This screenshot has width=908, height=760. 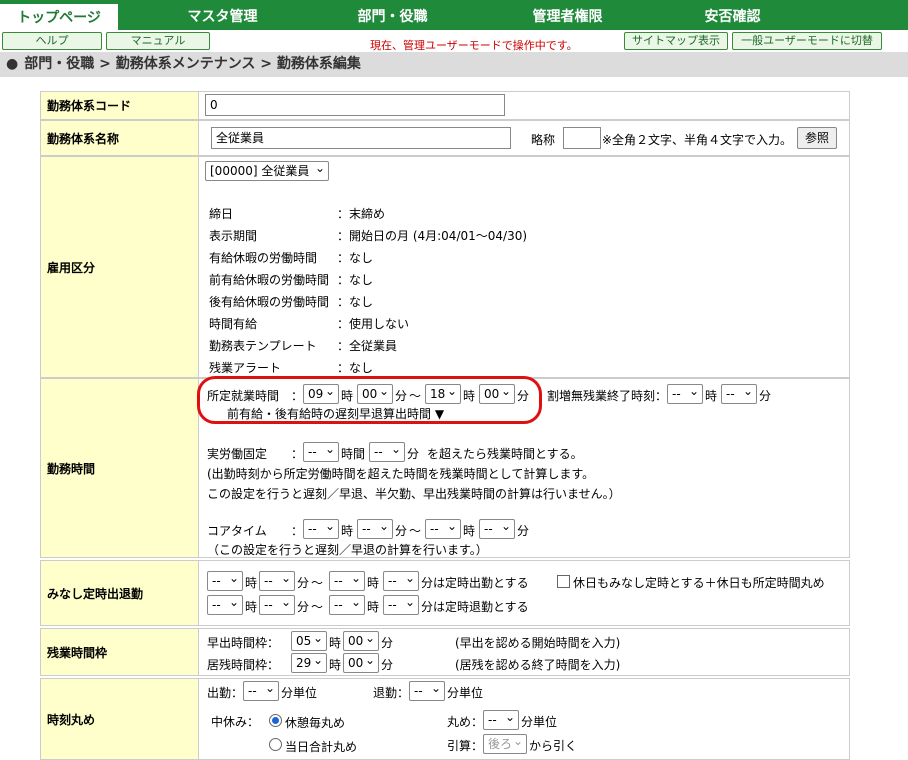 I want to click on deemed-in-start-hour: --, so click(x=225, y=580).